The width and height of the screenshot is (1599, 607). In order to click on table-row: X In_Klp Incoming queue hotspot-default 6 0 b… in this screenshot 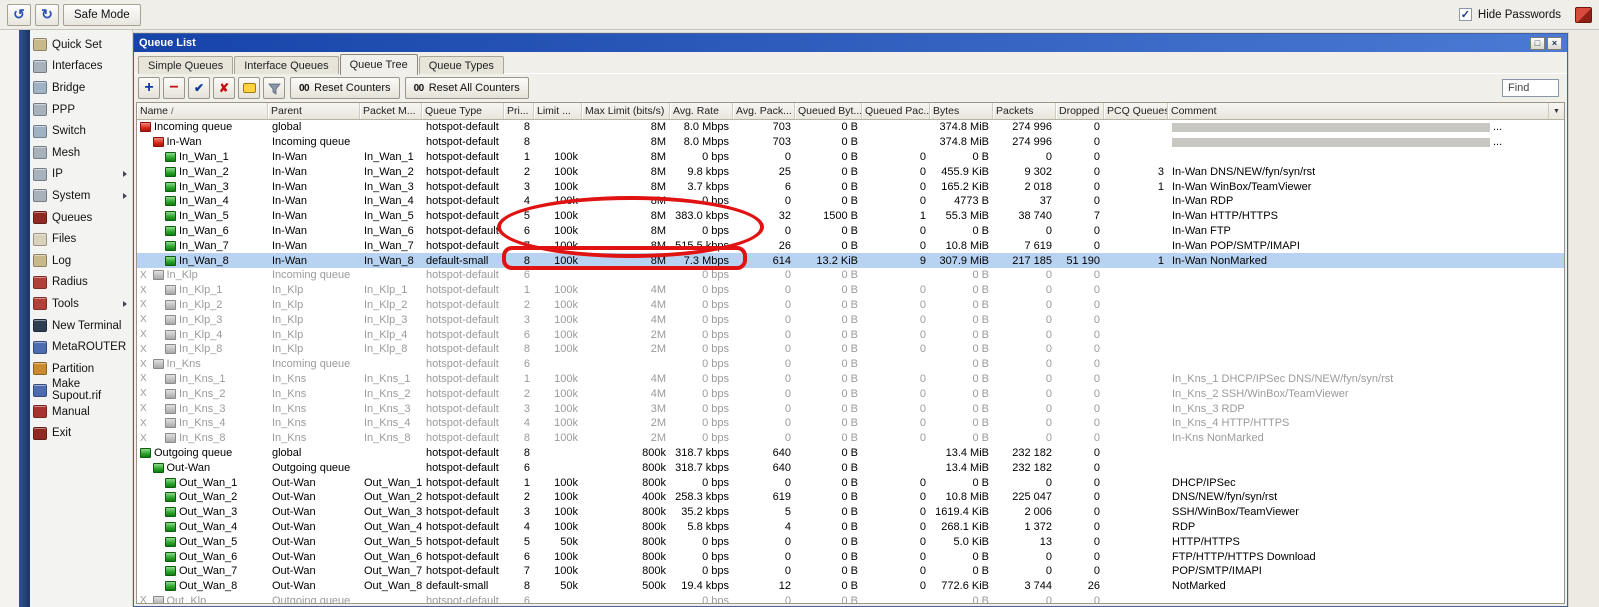, I will do `click(850, 275)`.